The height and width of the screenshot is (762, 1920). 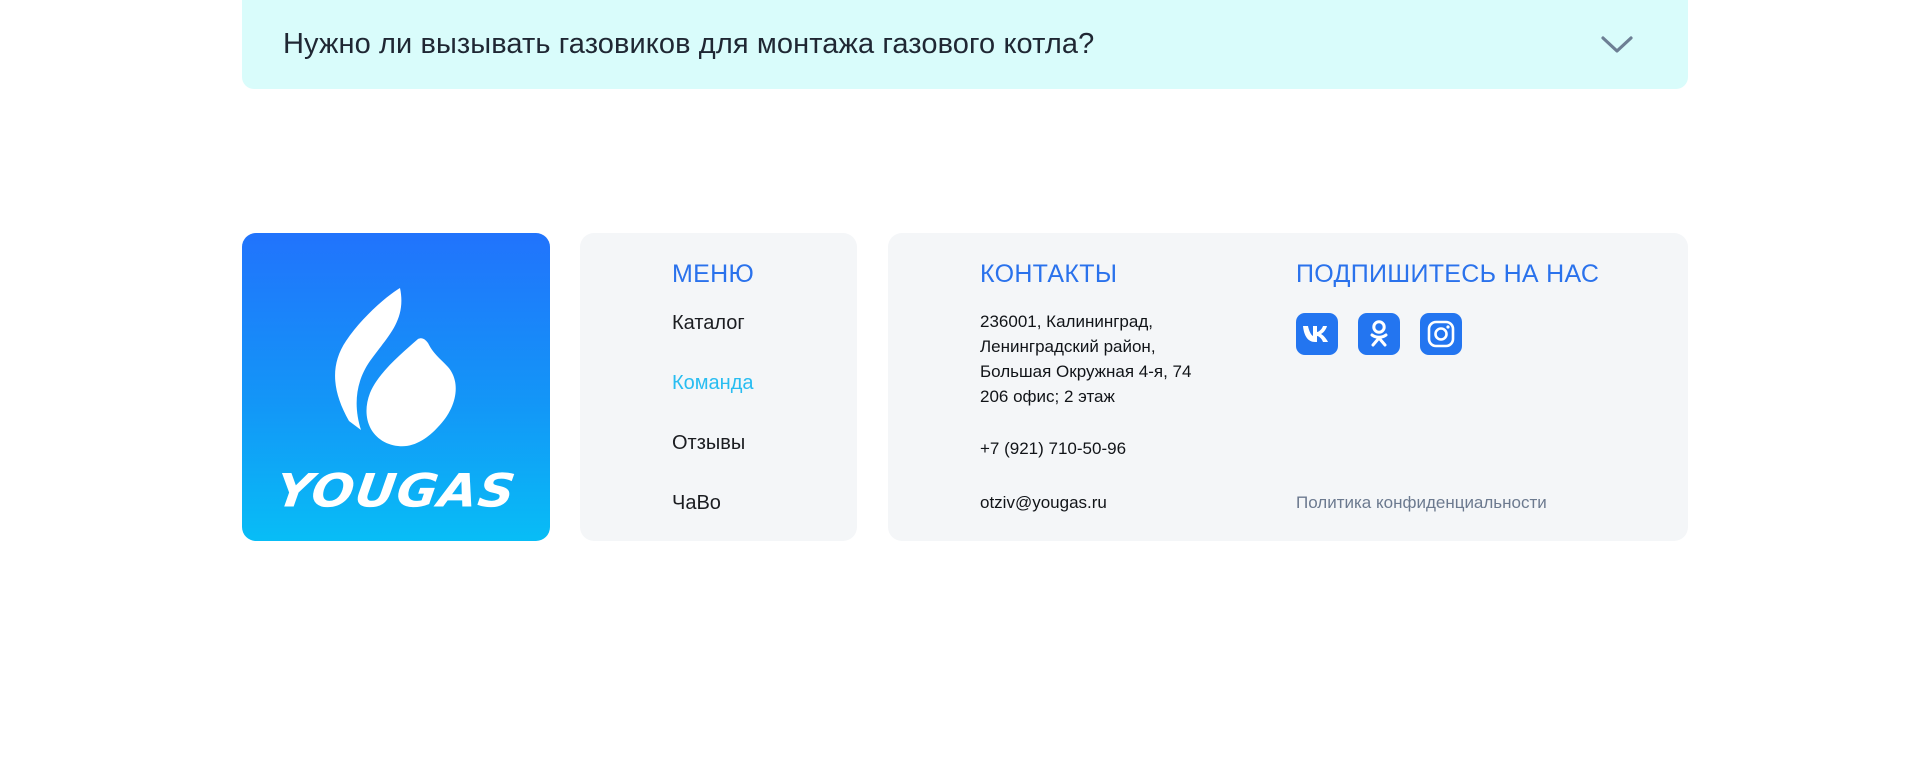 What do you see at coordinates (1068, 346) in the screenshot?
I see `address-line: Ленинградский район,` at bounding box center [1068, 346].